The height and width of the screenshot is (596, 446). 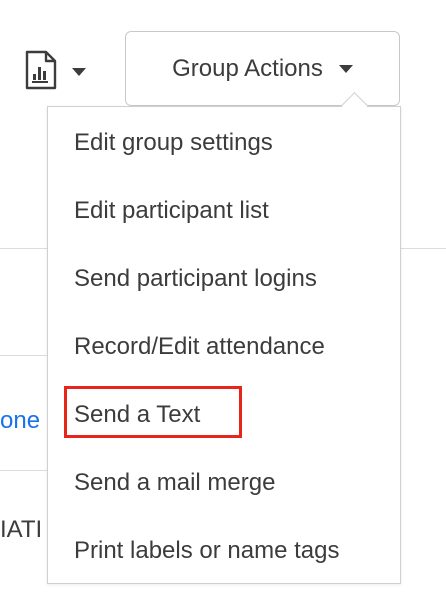 What do you see at coordinates (195, 279) in the screenshot?
I see `menu-item-send-participant-logins: Send participant logins` at bounding box center [195, 279].